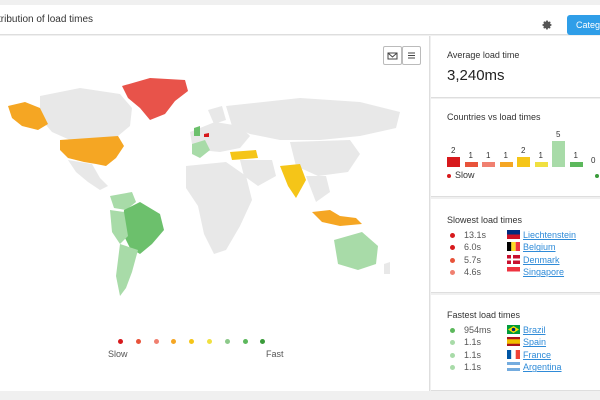 This screenshot has width=600, height=400. What do you see at coordinates (387, 268) in the screenshot?
I see `region-new-zealand` at bounding box center [387, 268].